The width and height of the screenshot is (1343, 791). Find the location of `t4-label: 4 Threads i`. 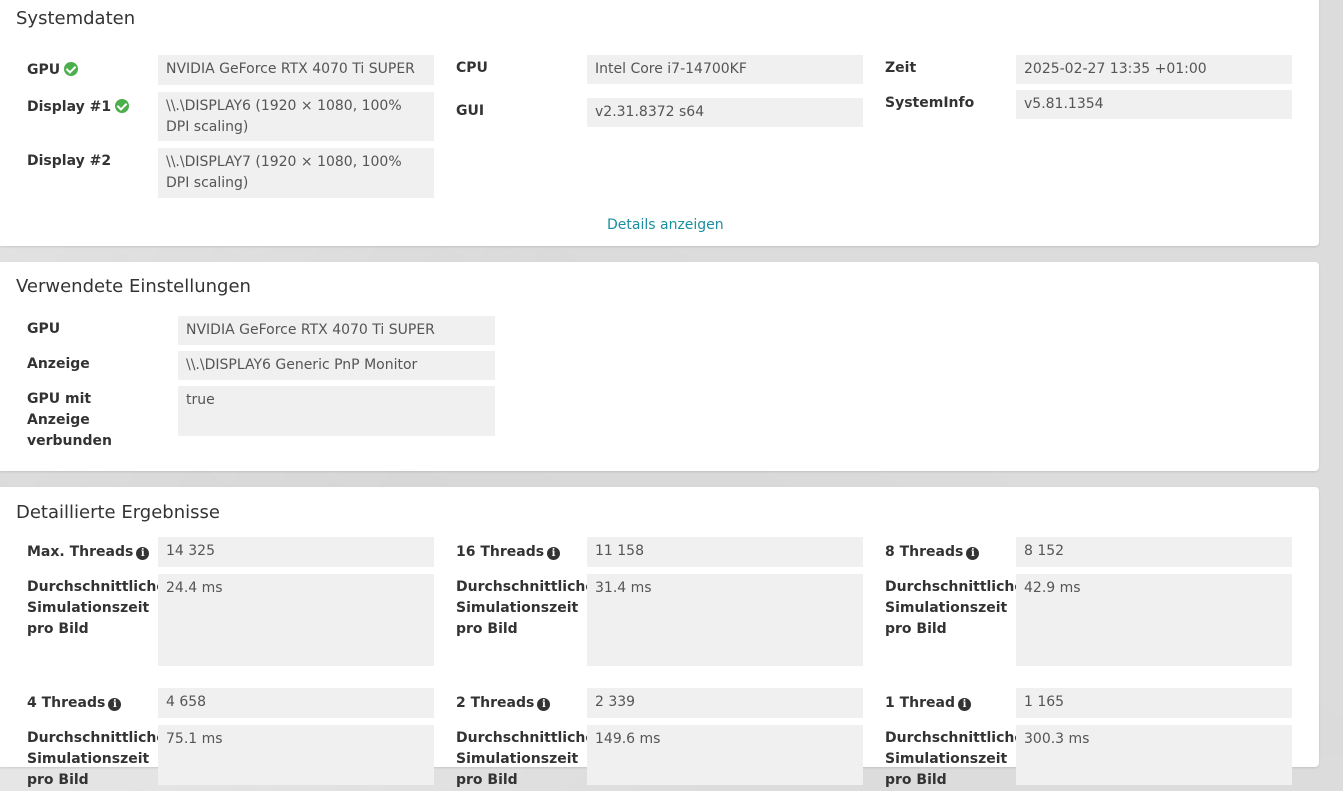

t4-label: 4 Threads i is located at coordinates (74, 703).